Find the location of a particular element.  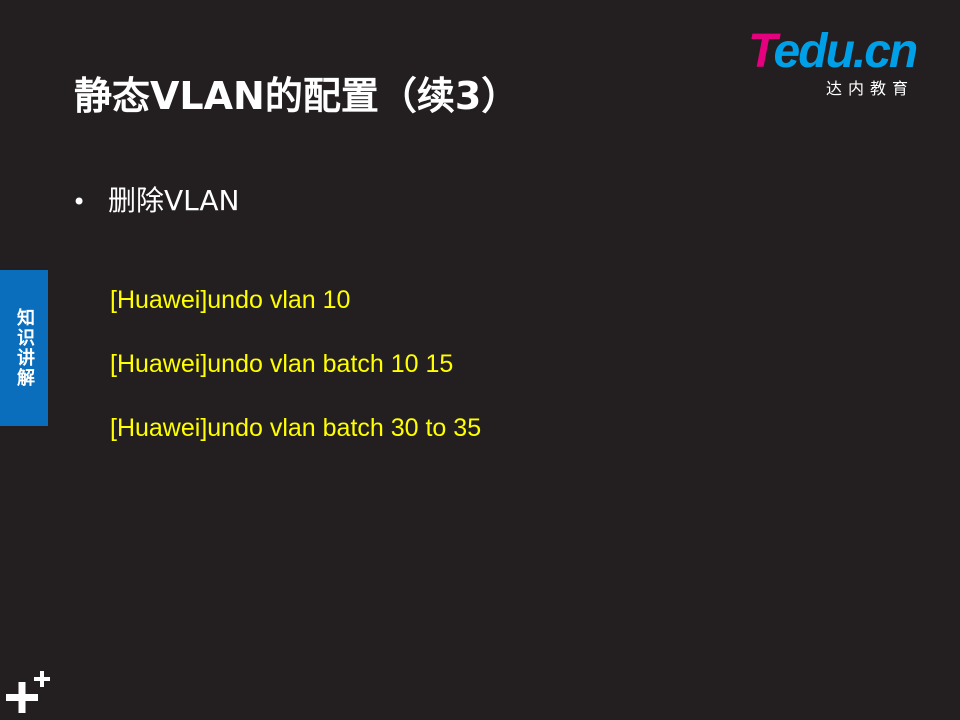

slide-title: 静态VLAN的配置（续3） is located at coordinates (297, 96).